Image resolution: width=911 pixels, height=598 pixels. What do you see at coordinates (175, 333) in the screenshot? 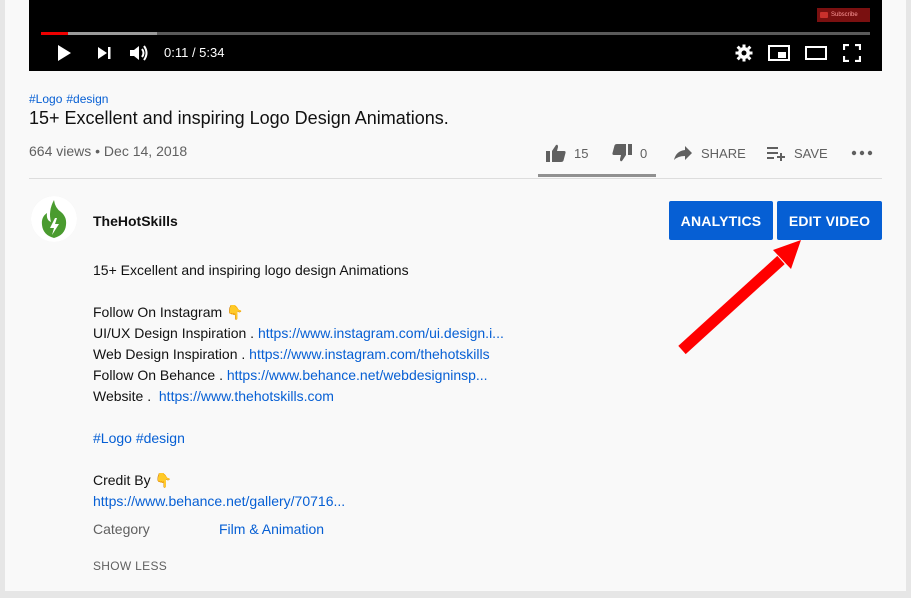
I see `uiux-label: UI/UX Design Inspiration .` at bounding box center [175, 333].